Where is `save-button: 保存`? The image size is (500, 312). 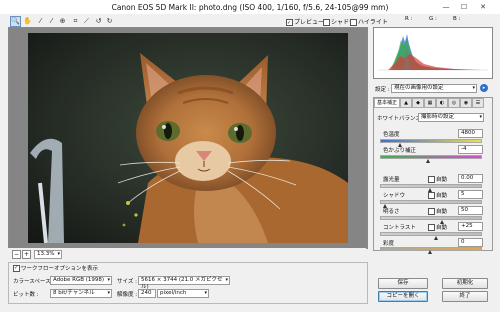 save-button: 保存 is located at coordinates (403, 283).